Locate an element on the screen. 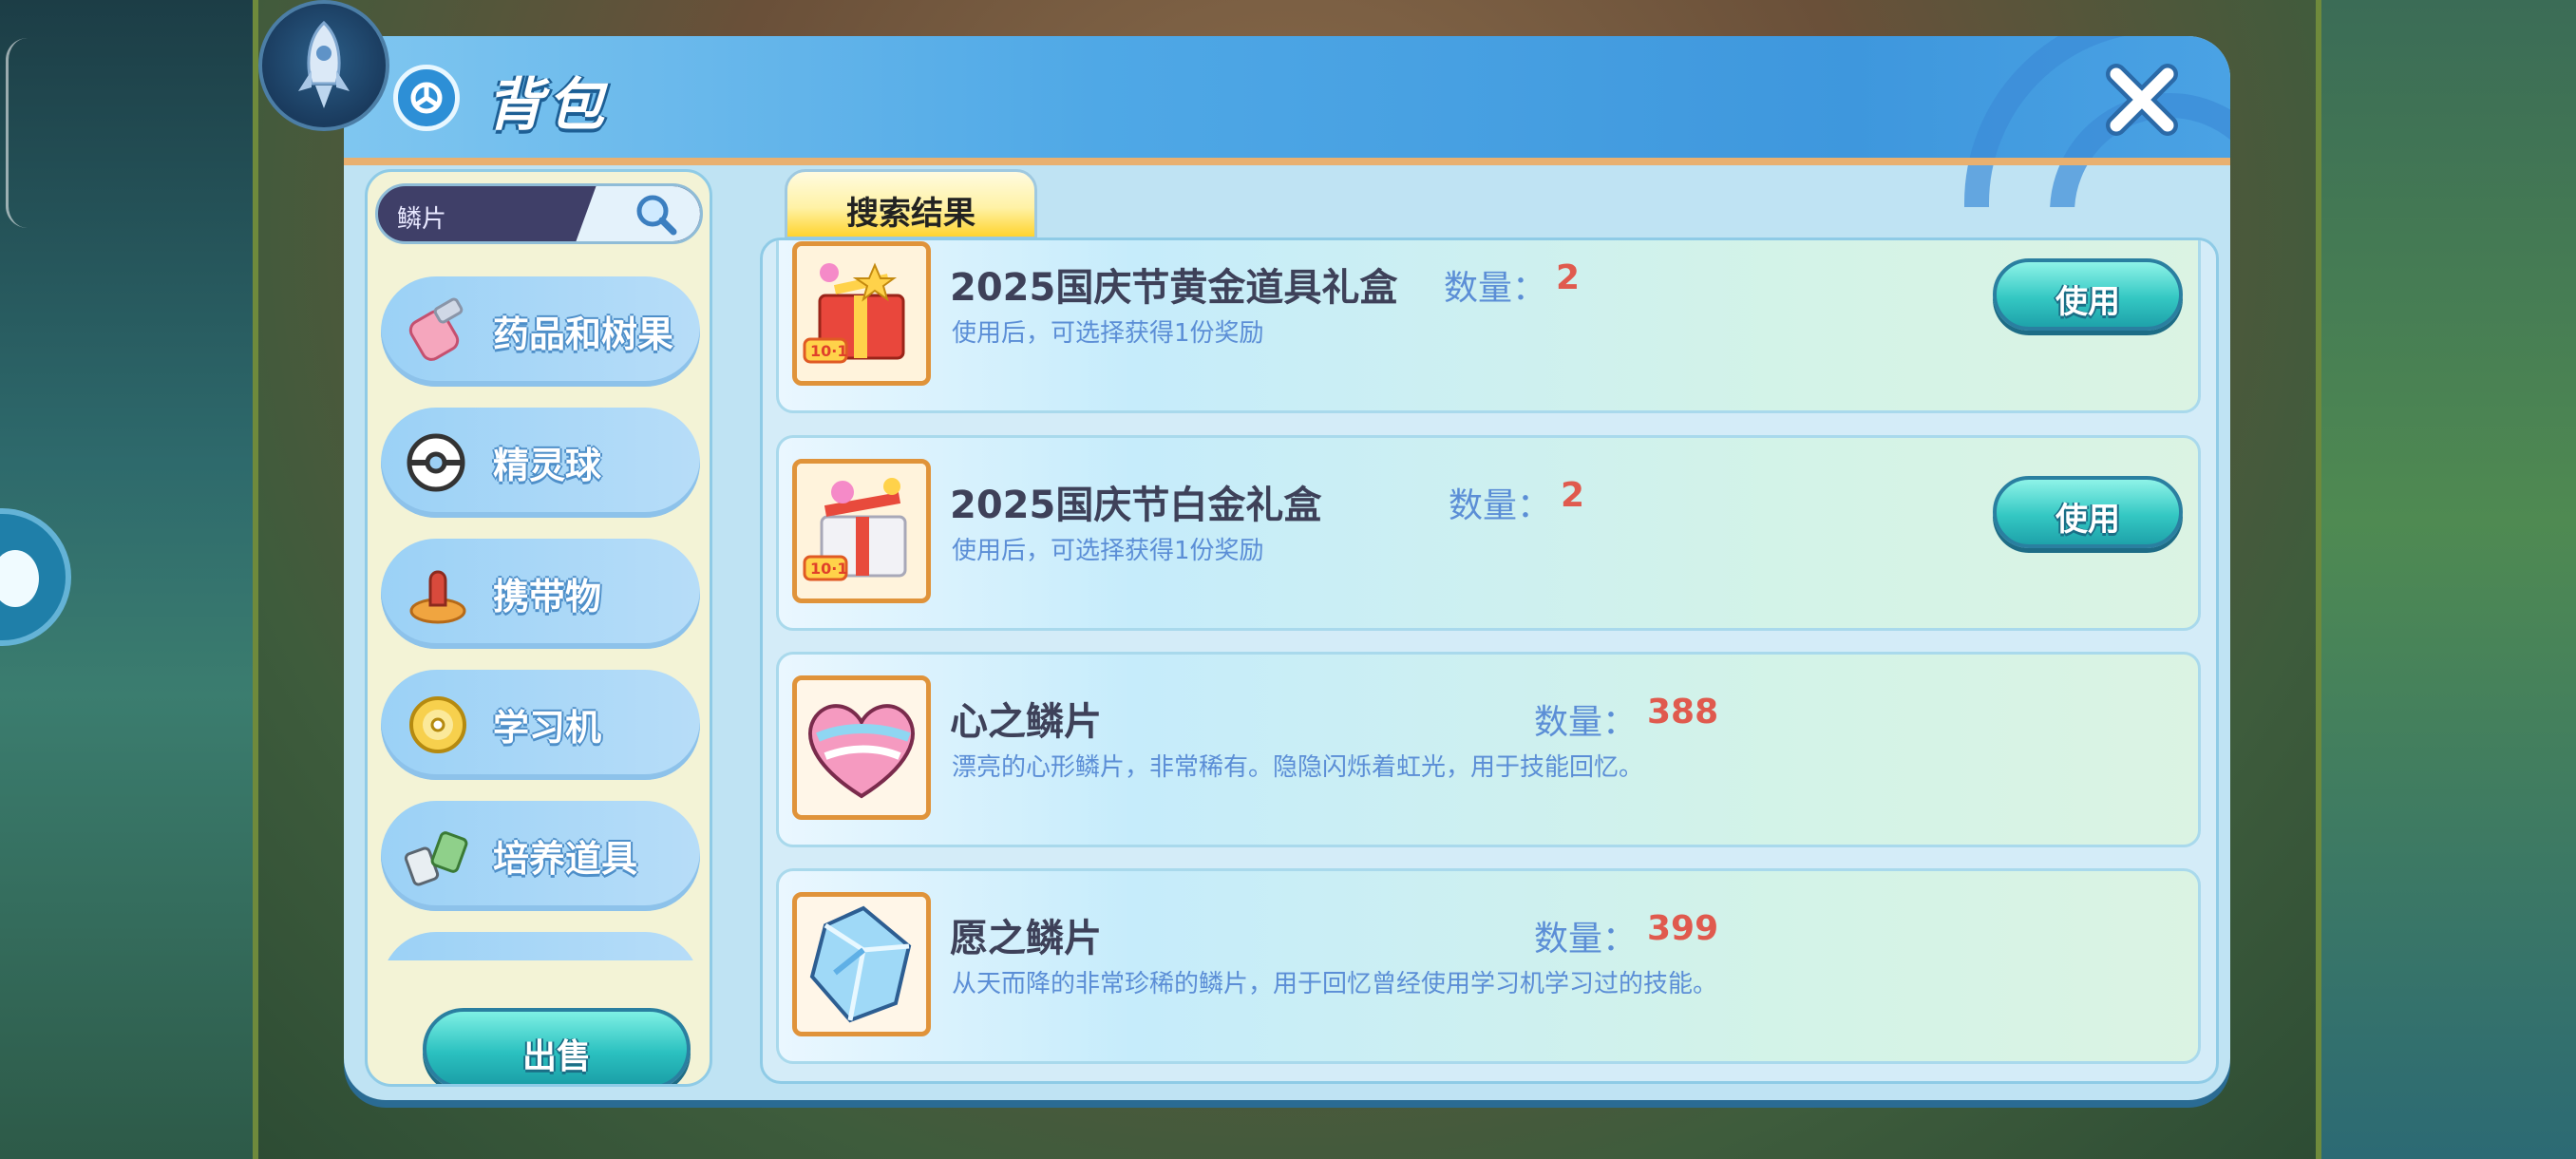  category-label: 精灵球 is located at coordinates (547, 465).